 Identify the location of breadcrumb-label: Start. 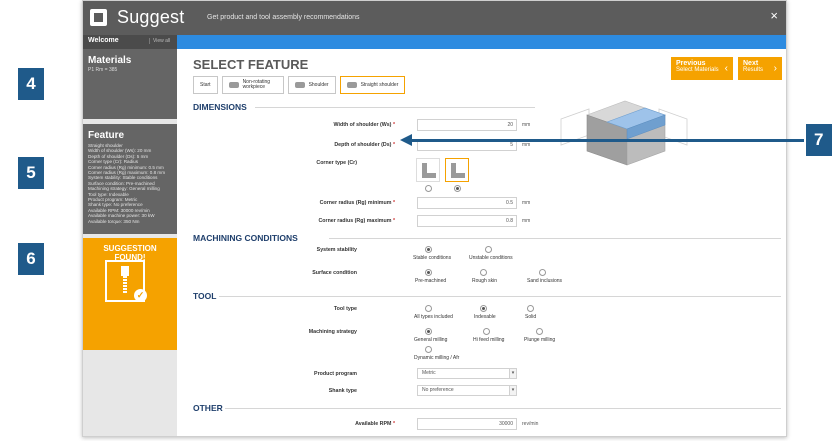
(205, 85).